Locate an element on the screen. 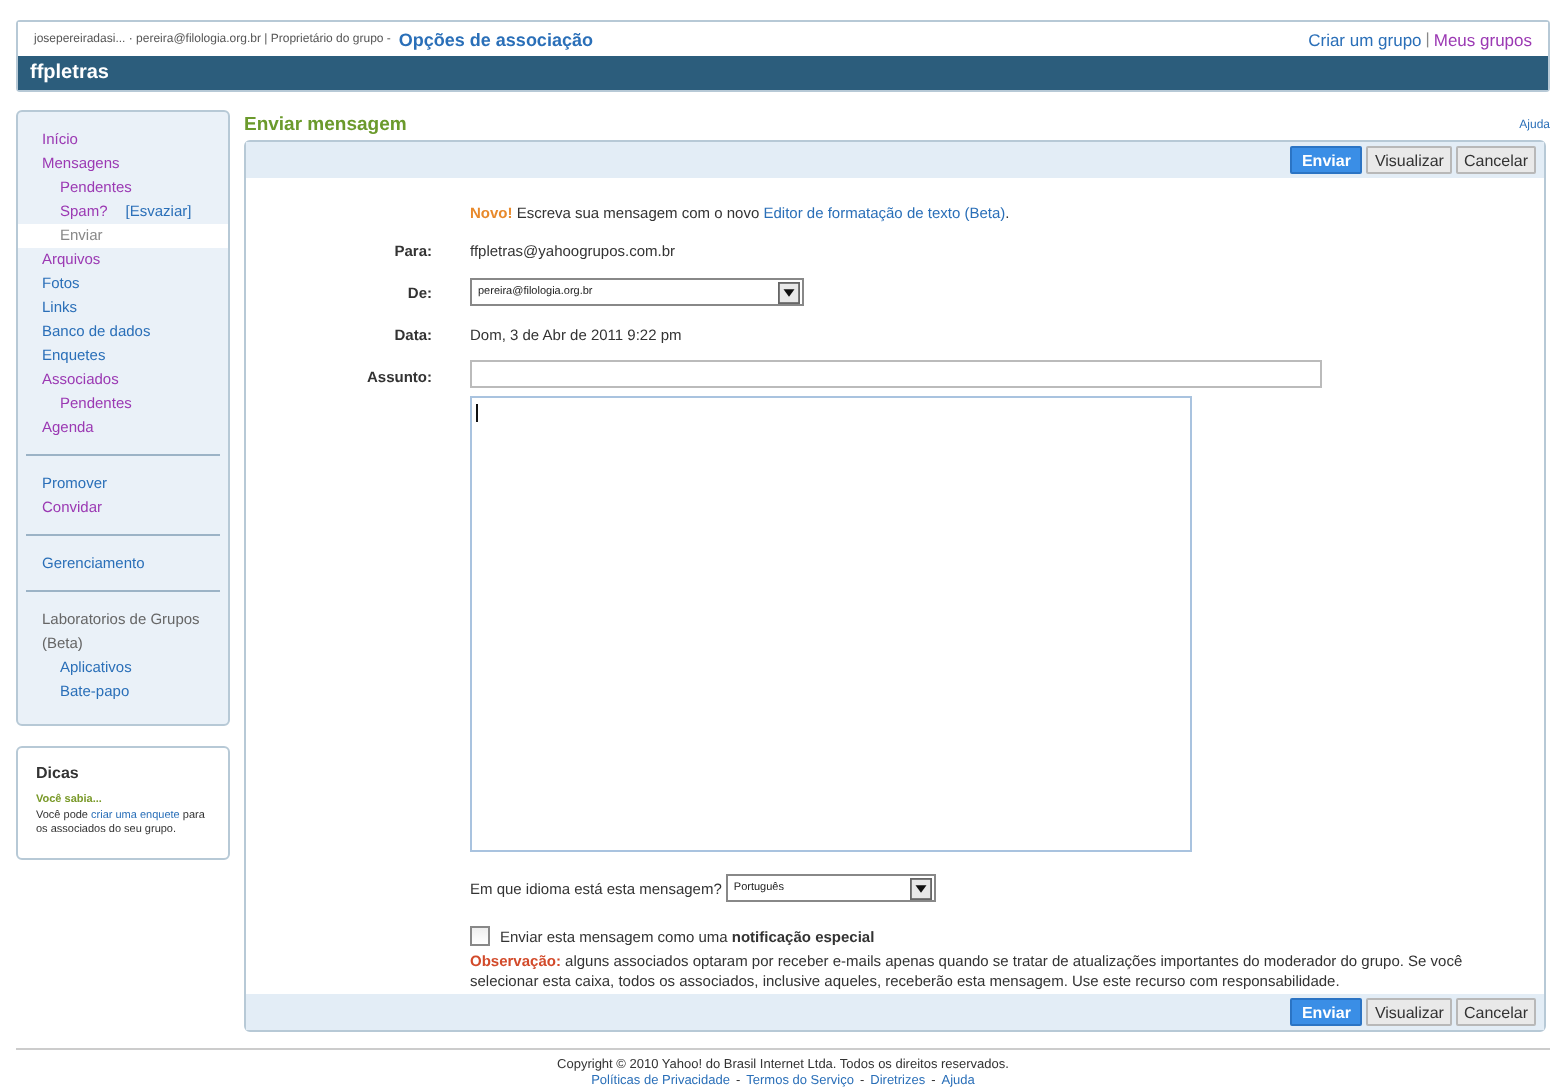 Image resolution: width=1566 pixels, height=1090 pixels. header-link: Criar um grupo is located at coordinates (1365, 39).